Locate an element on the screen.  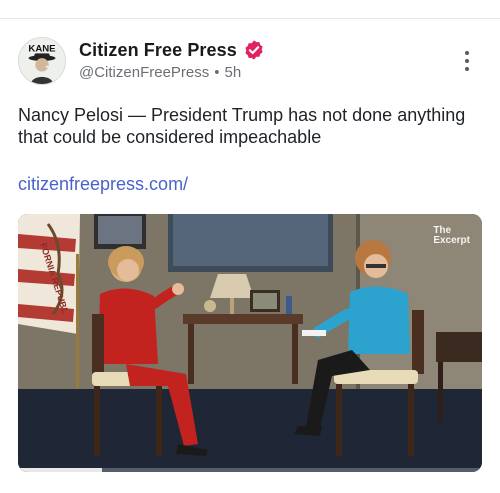
author-handle-row: @CitizenFreePress • 5h is located at coordinates (160, 72).